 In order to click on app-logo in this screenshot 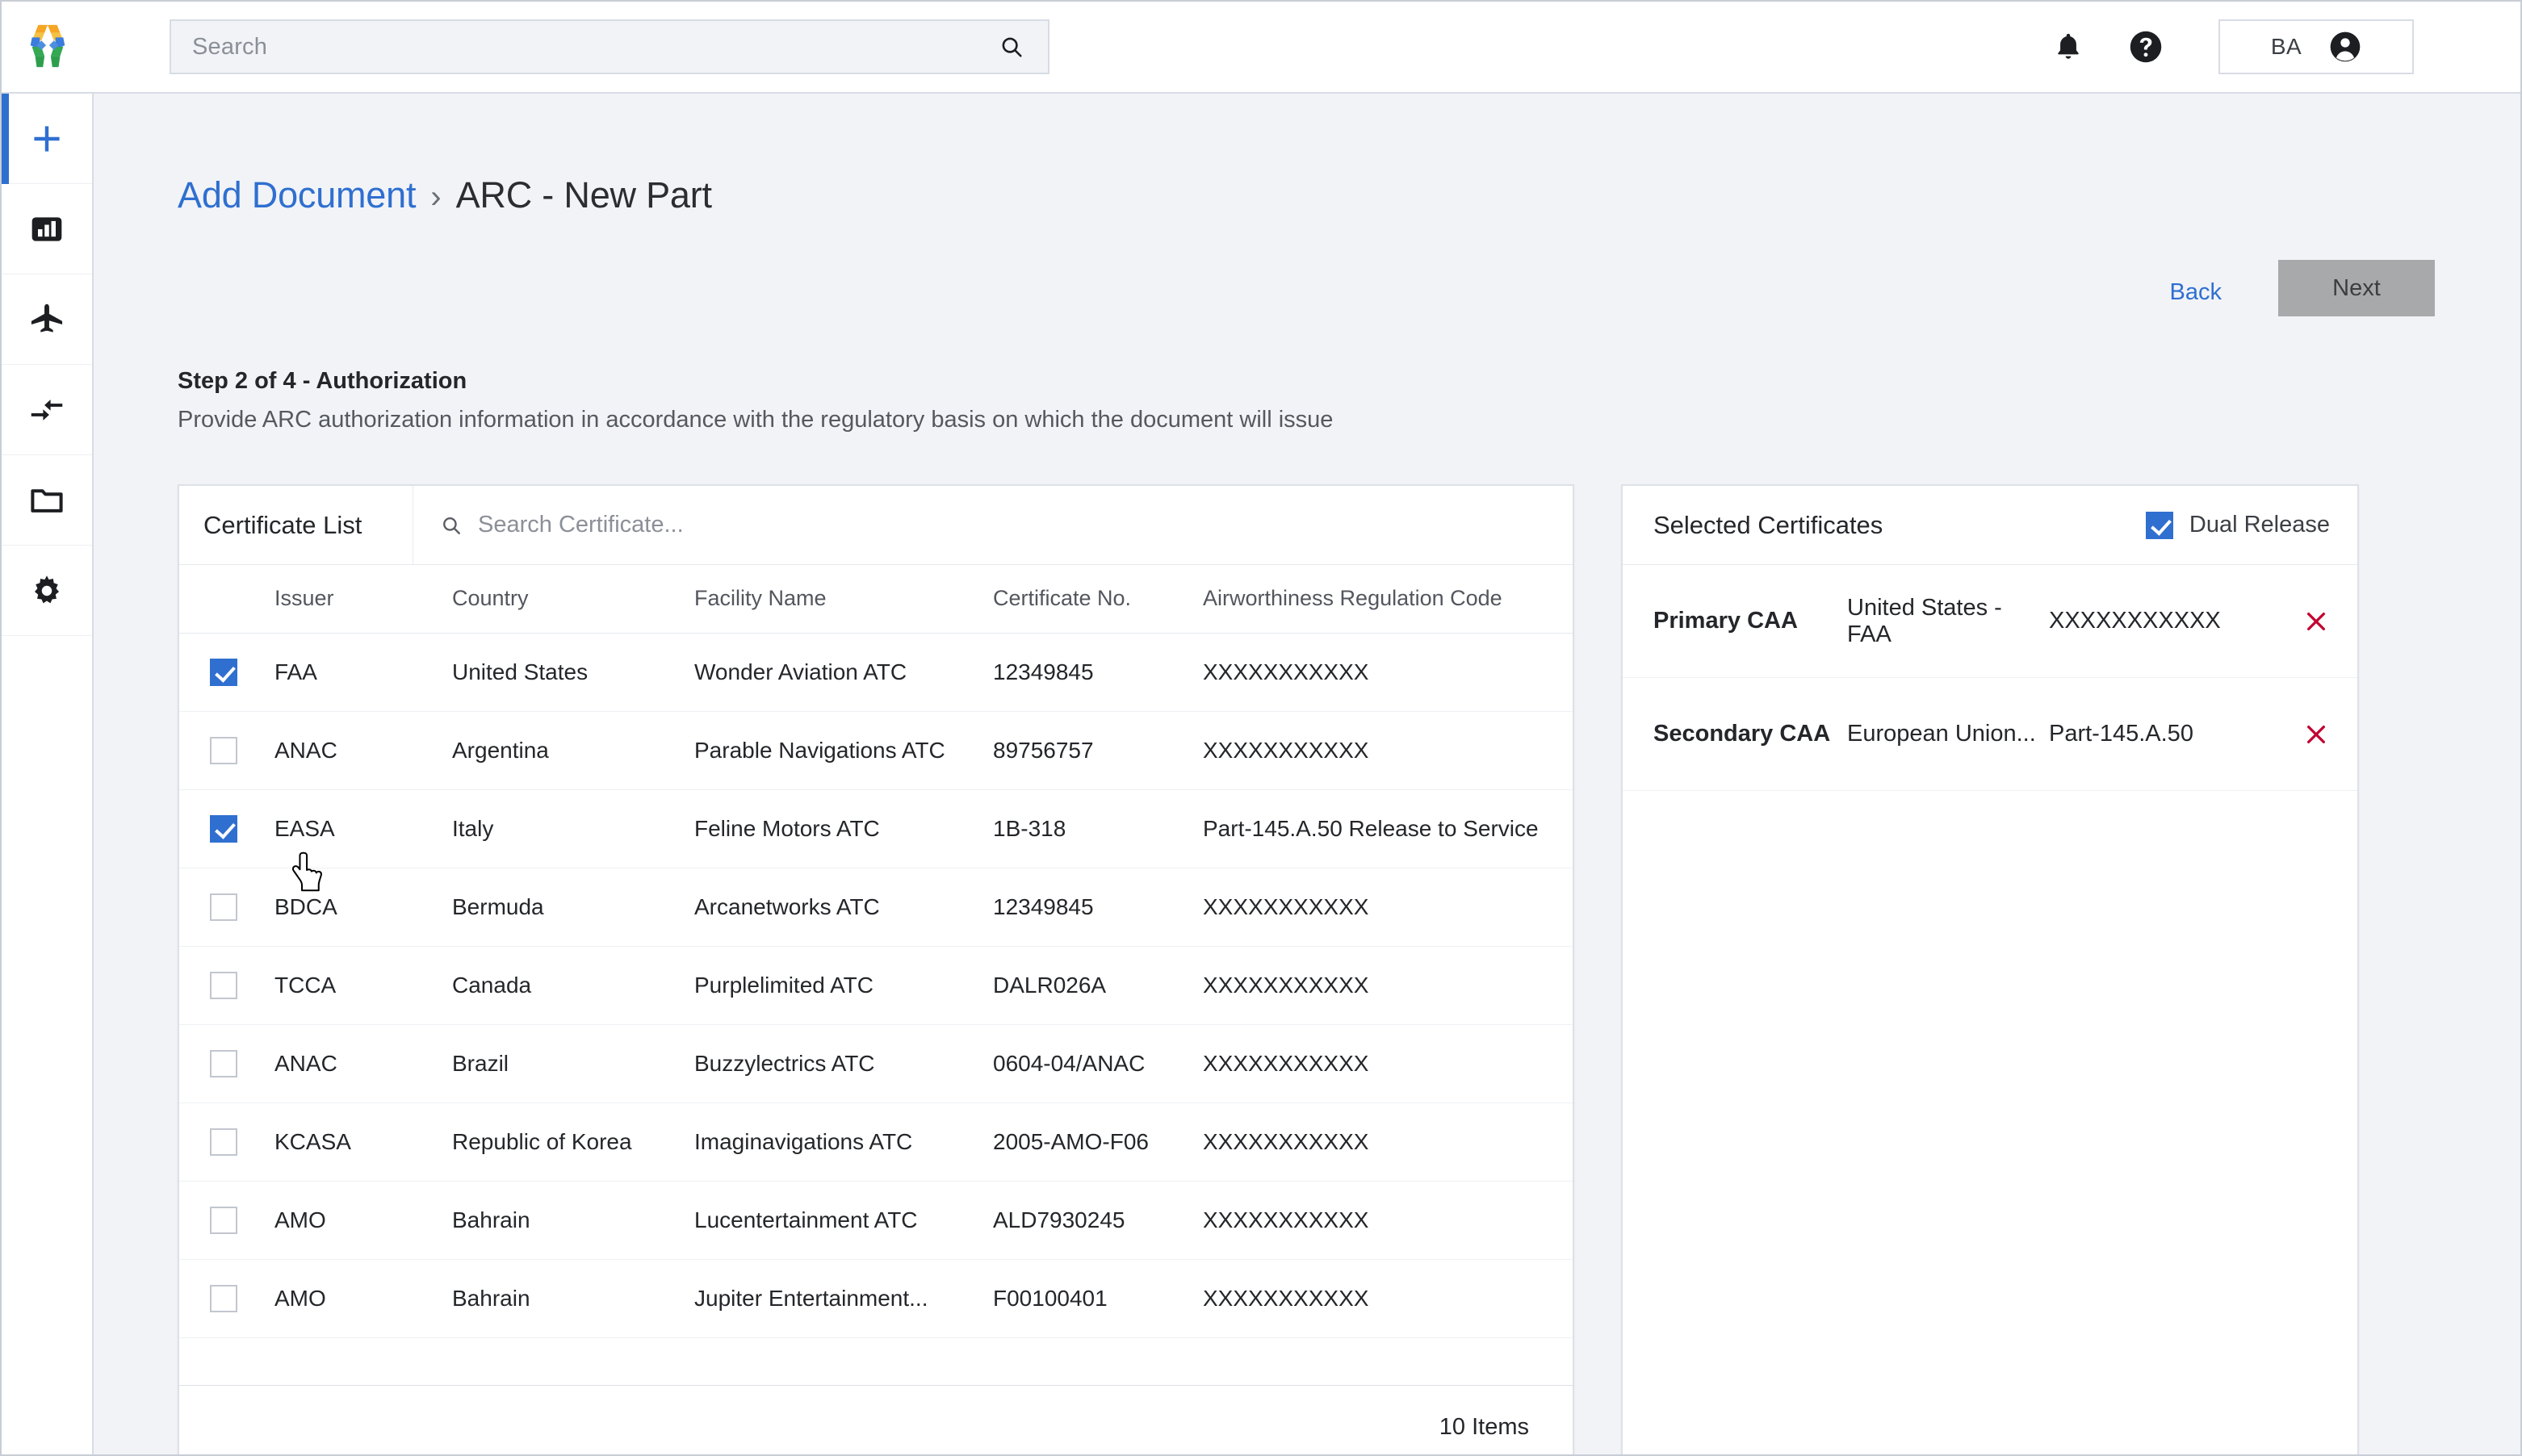, I will do `click(48, 47)`.